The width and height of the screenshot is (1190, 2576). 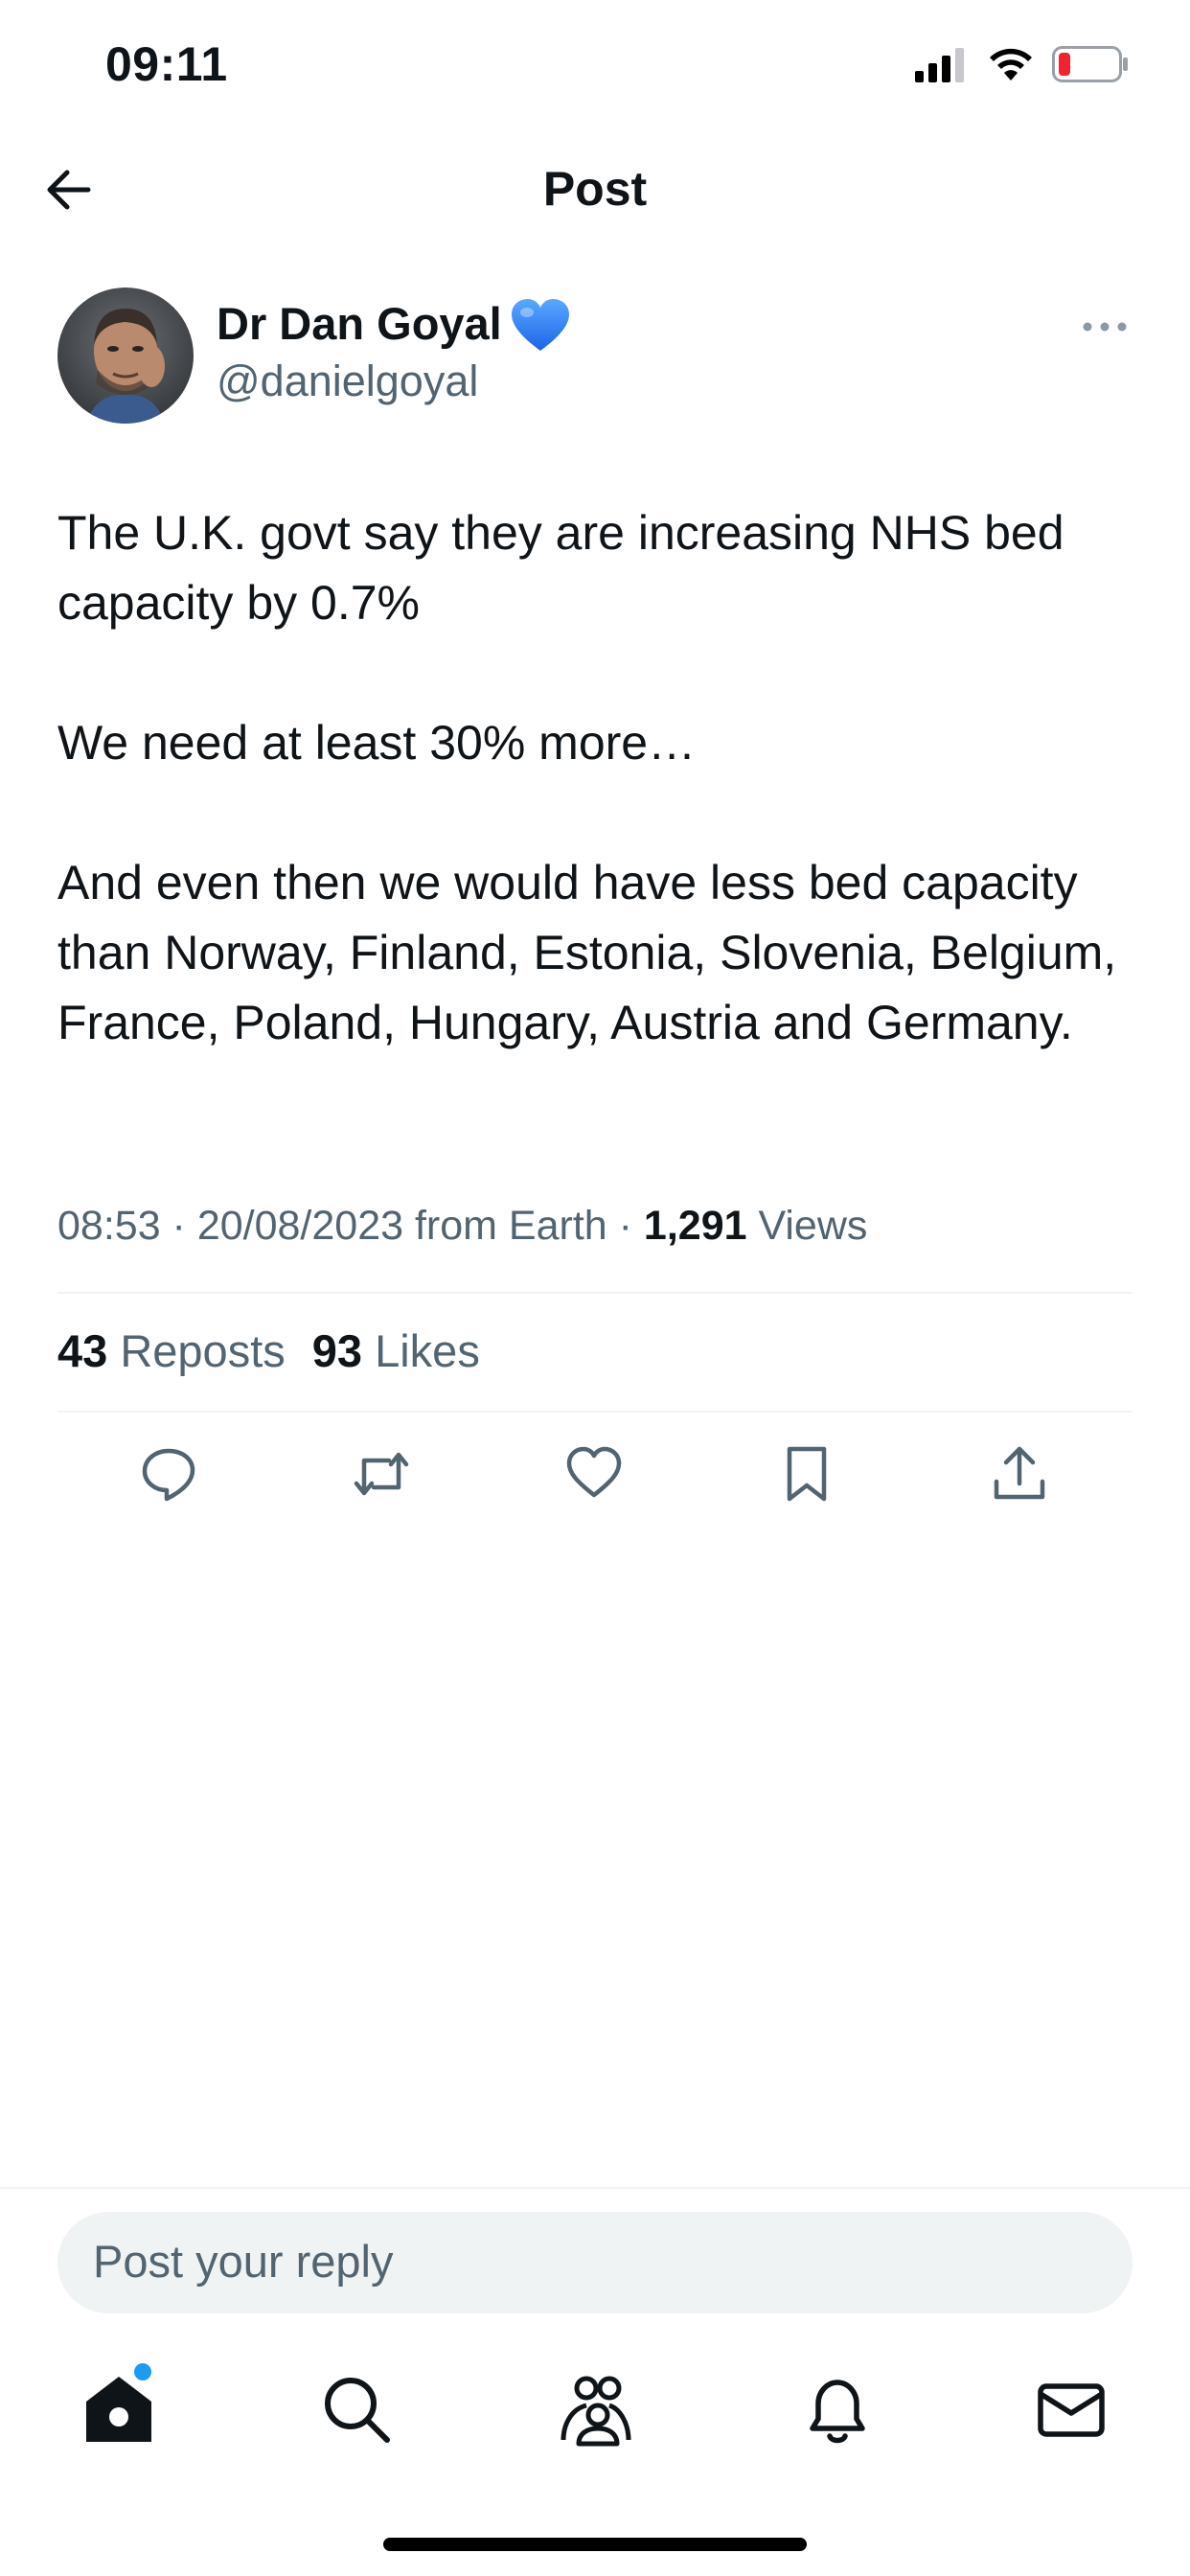 I want to click on more-icon, so click(x=1105, y=327).